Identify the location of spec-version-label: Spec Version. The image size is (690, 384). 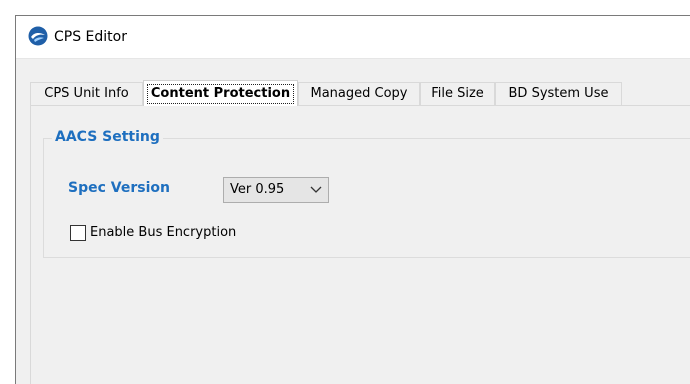
(119, 188).